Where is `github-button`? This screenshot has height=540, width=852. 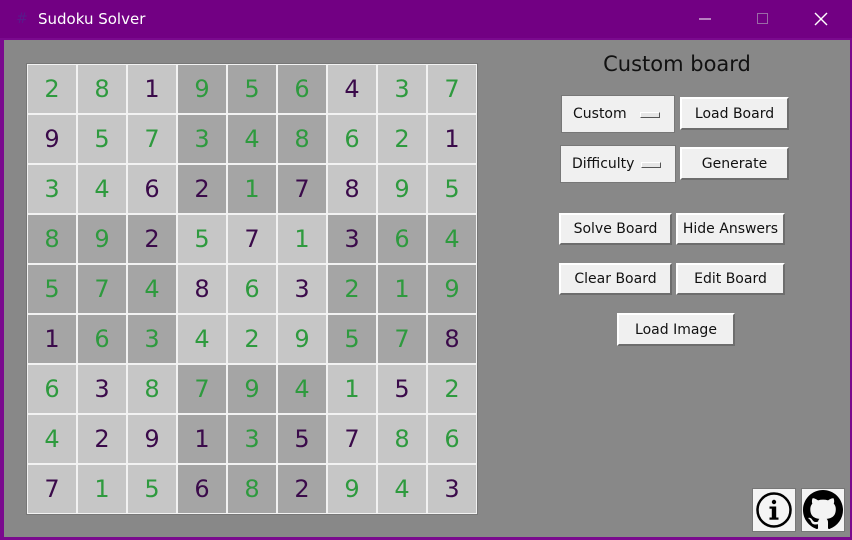 github-button is located at coordinates (823, 510).